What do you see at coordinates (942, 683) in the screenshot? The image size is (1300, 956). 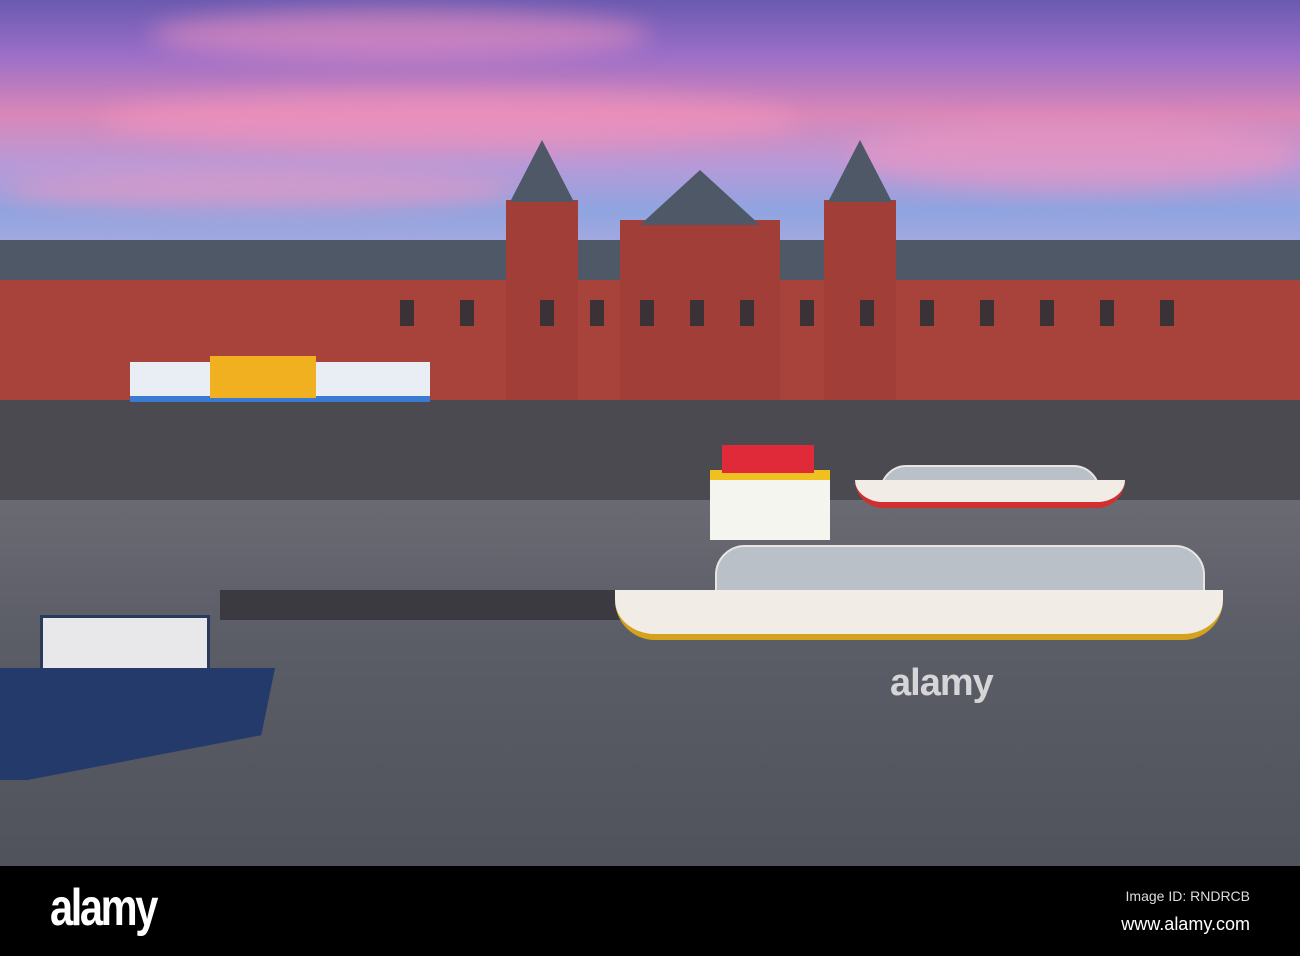 I see `watermark: alamy` at bounding box center [942, 683].